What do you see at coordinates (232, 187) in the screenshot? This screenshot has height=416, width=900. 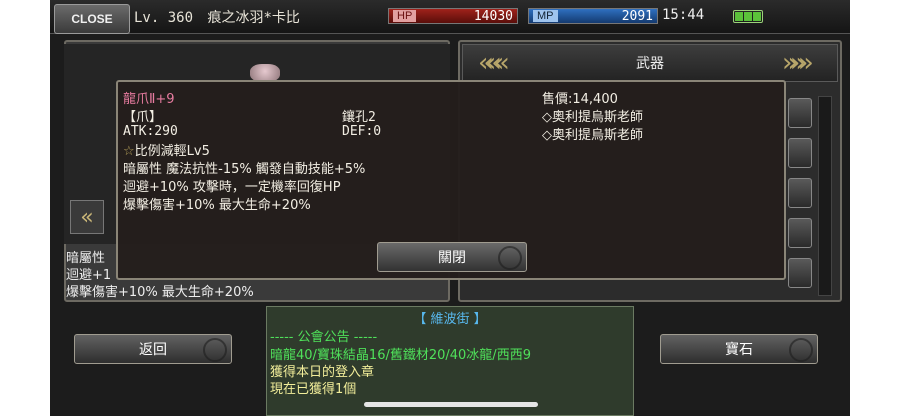 I see `item-attr-line: 迴避+10% 攻擊時，一定機率回復HP` at bounding box center [232, 187].